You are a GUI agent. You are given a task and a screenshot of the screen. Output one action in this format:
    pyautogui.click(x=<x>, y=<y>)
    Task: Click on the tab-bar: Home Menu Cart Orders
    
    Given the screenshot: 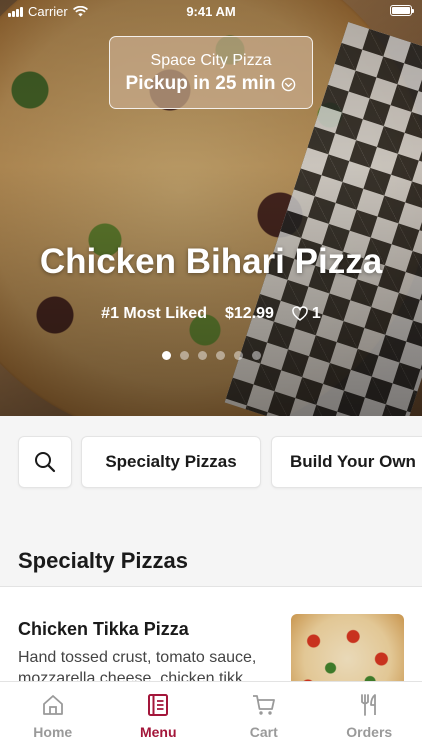 What is the action you would take?
    pyautogui.click(x=211, y=715)
    